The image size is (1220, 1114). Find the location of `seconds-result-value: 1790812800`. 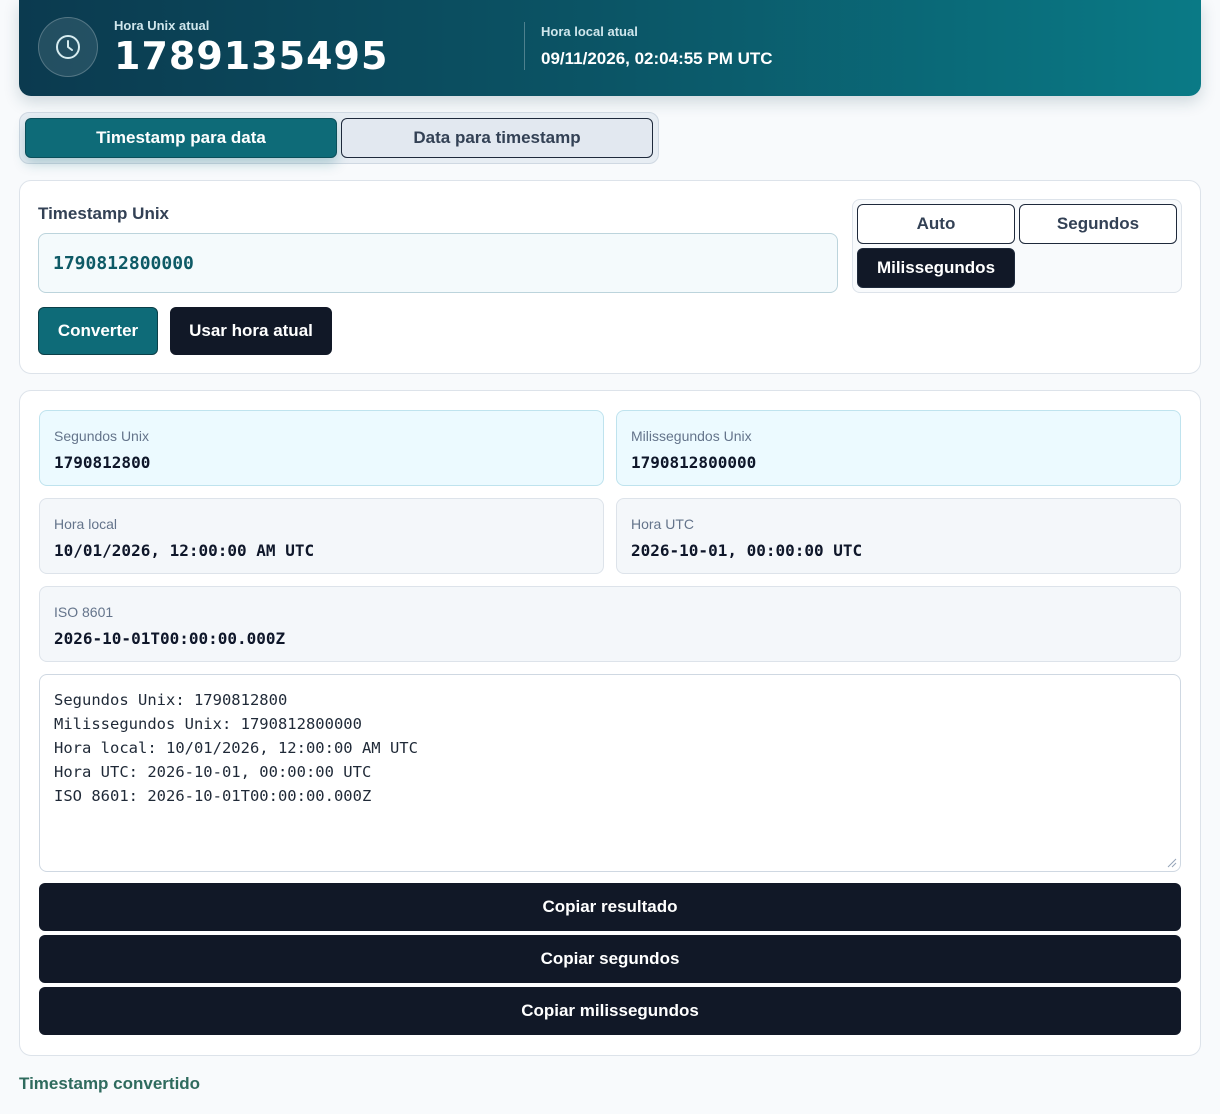

seconds-result-value: 1790812800 is located at coordinates (102, 462).